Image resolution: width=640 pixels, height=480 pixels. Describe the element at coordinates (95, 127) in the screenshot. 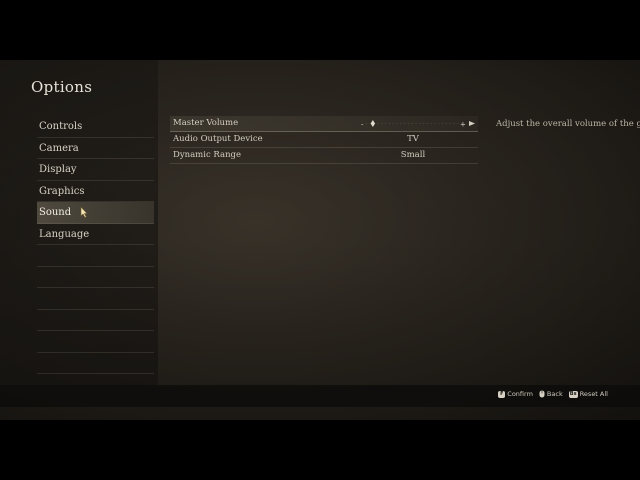

I see `menu-item-controls: Controls` at that location.